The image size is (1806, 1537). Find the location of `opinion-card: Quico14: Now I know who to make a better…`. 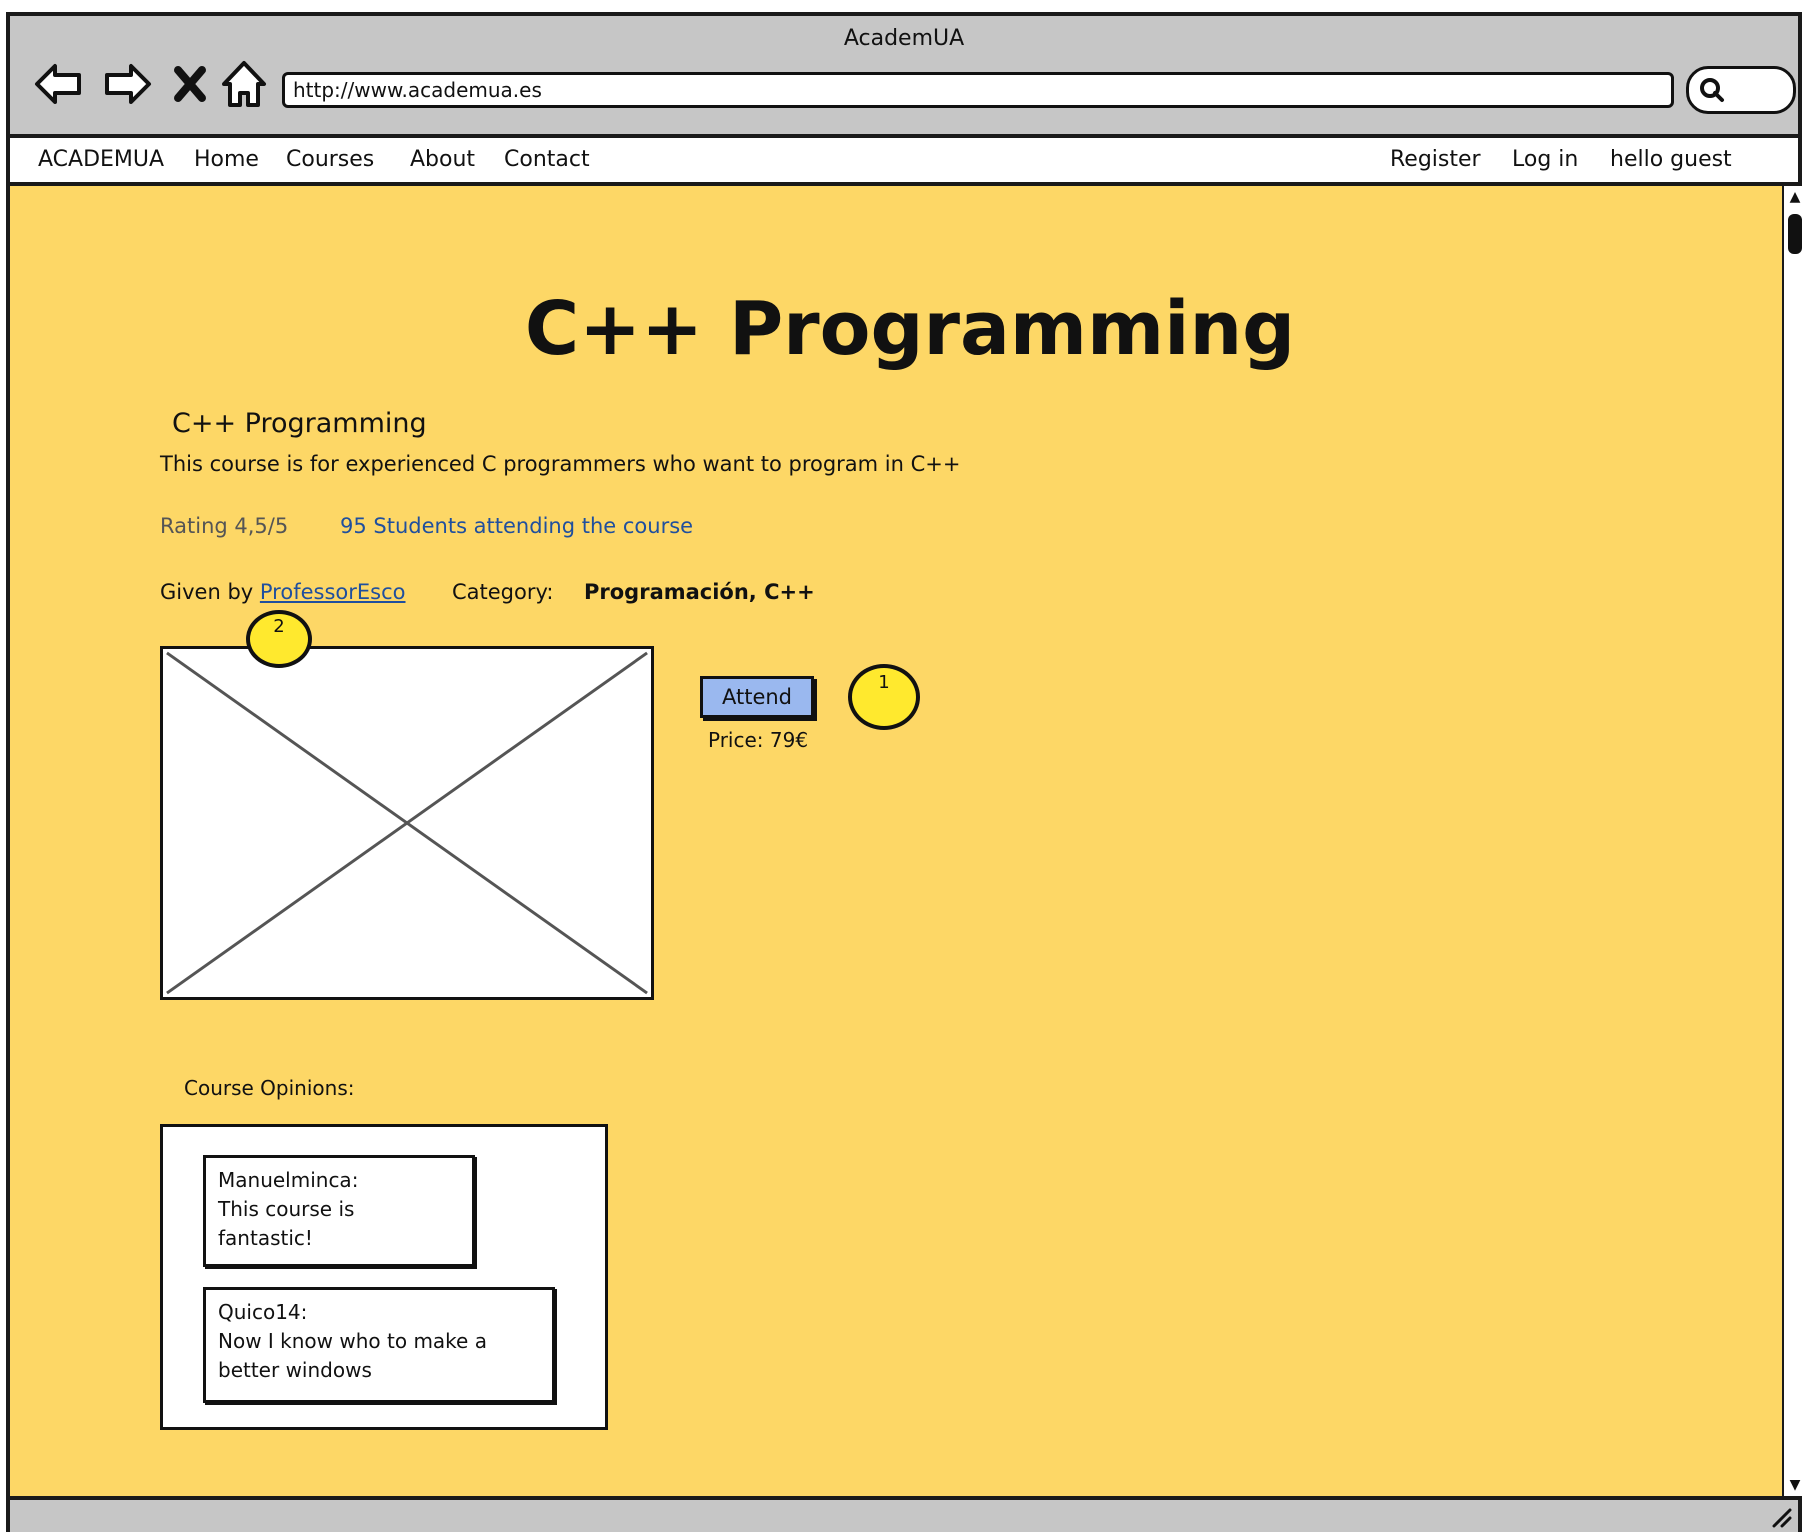

opinion-card: Quico14: Now I know who to make a better… is located at coordinates (379, 1345).